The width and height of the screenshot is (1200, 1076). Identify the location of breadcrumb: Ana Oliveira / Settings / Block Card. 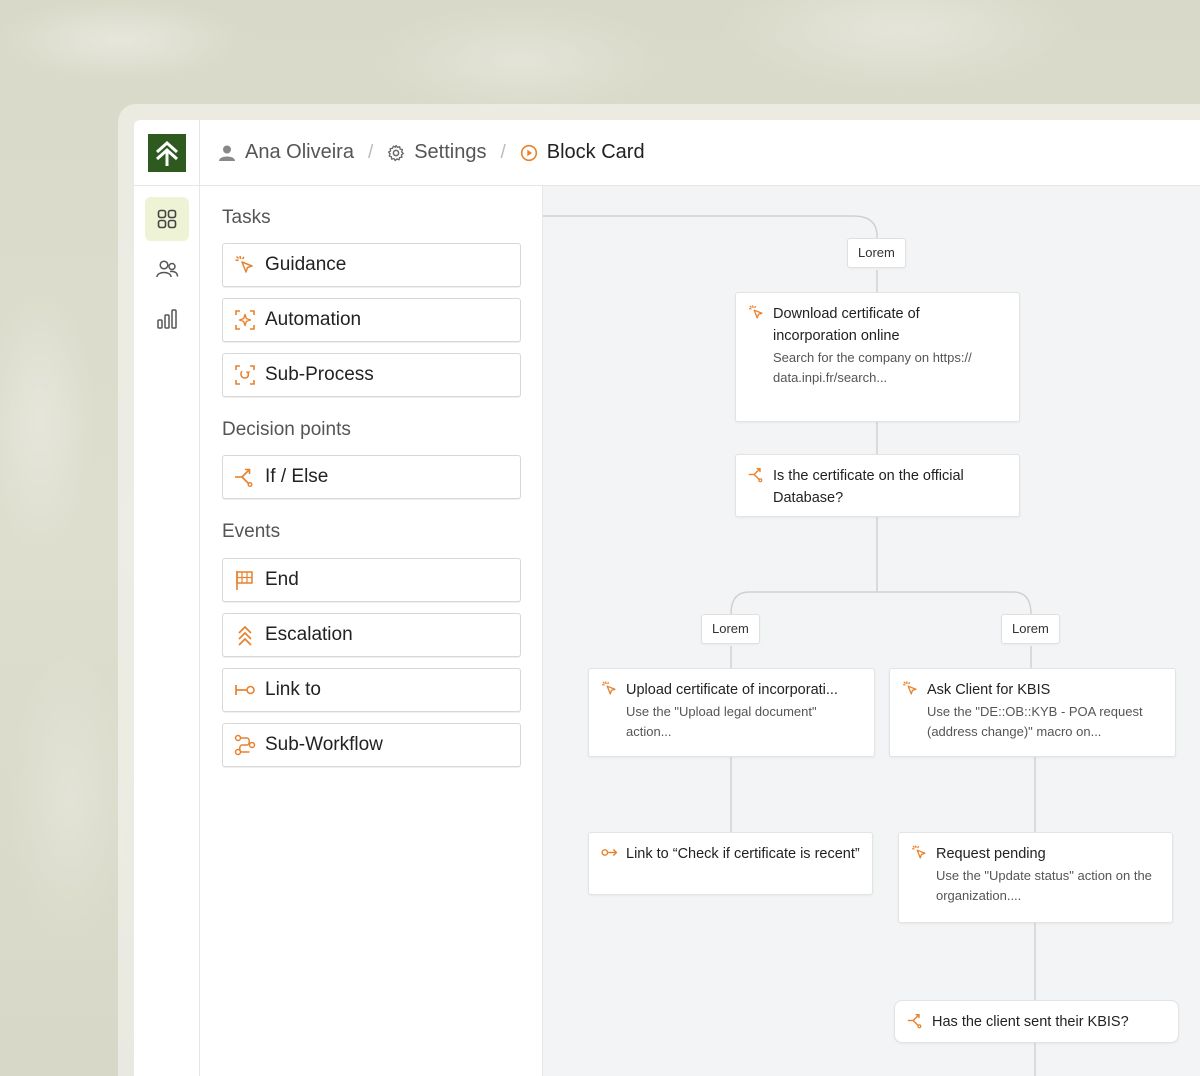
(422, 152).